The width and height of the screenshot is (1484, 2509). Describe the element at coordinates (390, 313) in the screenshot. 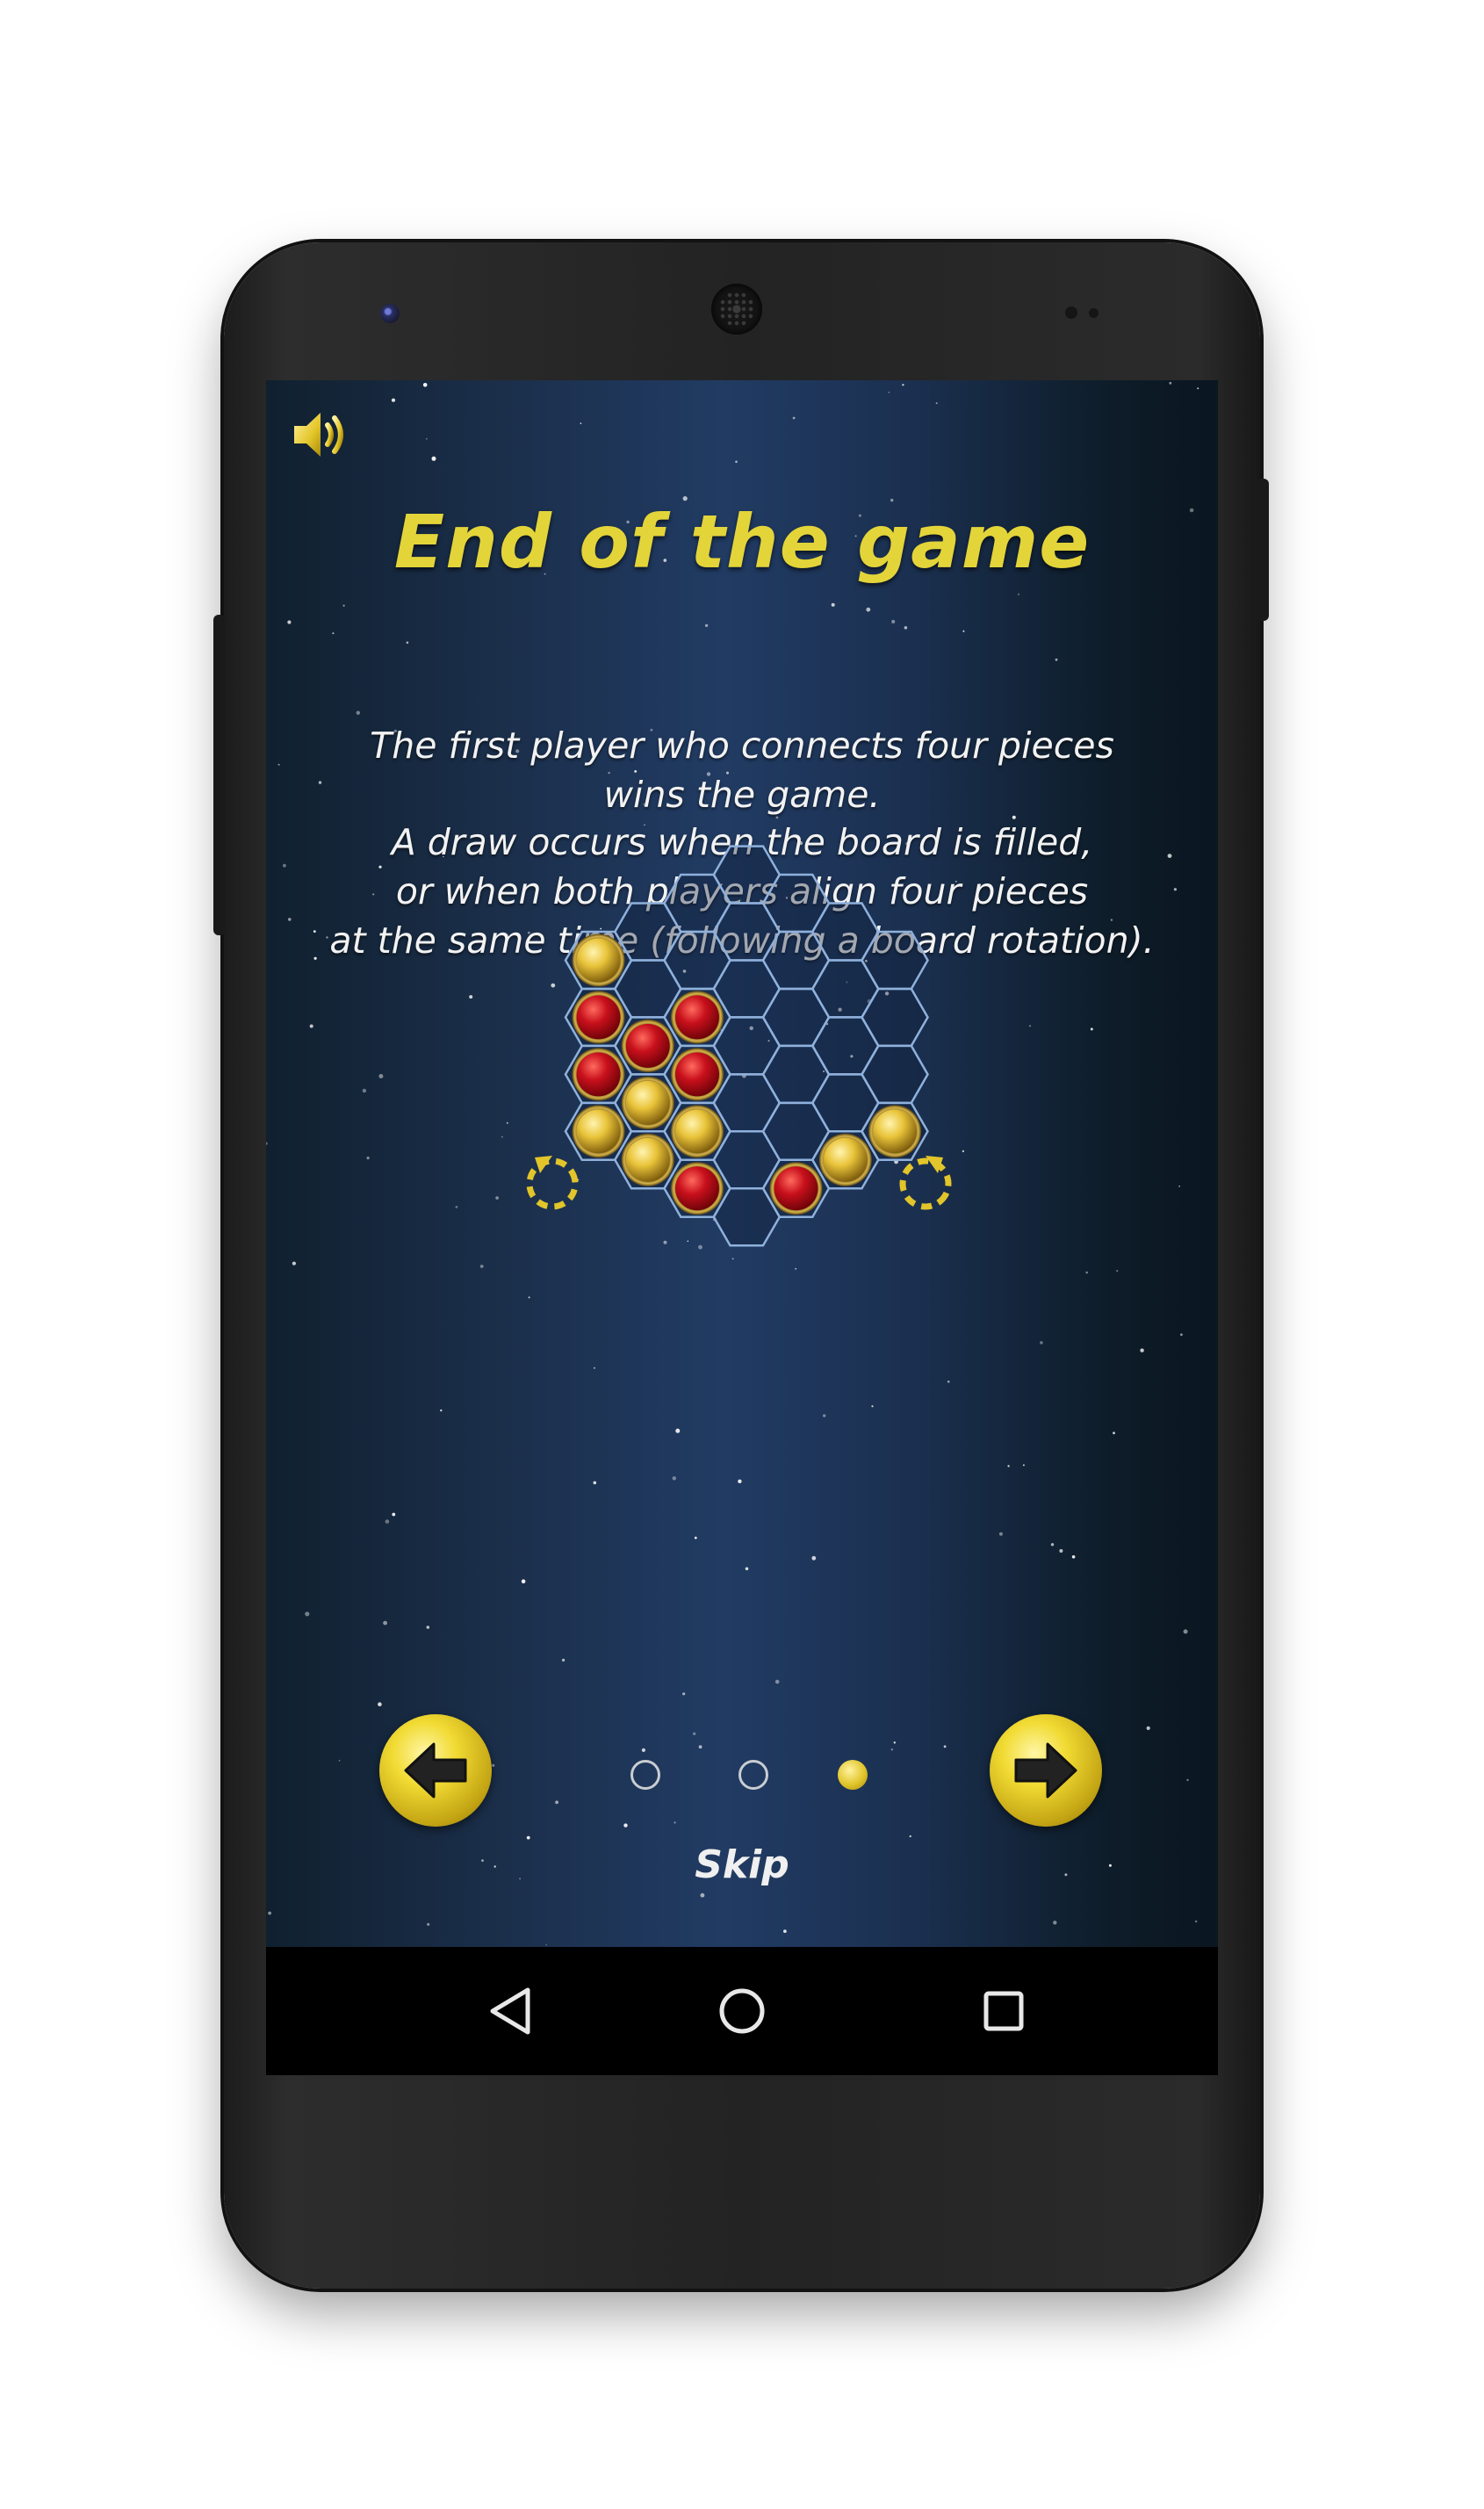

I see `front-camera` at that location.